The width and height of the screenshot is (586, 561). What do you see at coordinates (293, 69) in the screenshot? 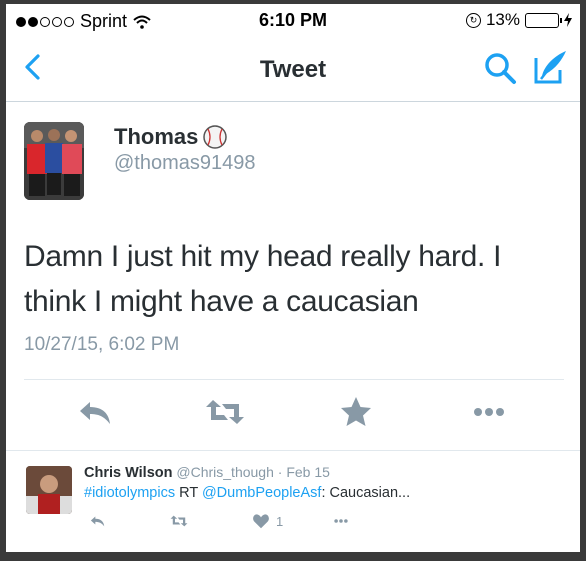
I see `nav-bar: Tweet` at bounding box center [293, 69].